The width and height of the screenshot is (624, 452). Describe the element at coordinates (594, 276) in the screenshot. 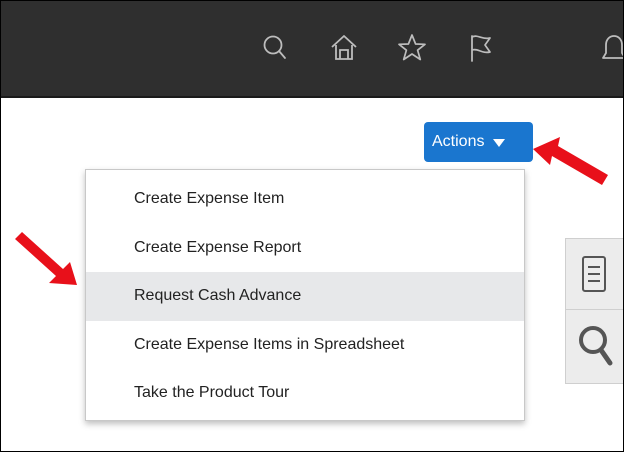

I see `document-icon` at that location.